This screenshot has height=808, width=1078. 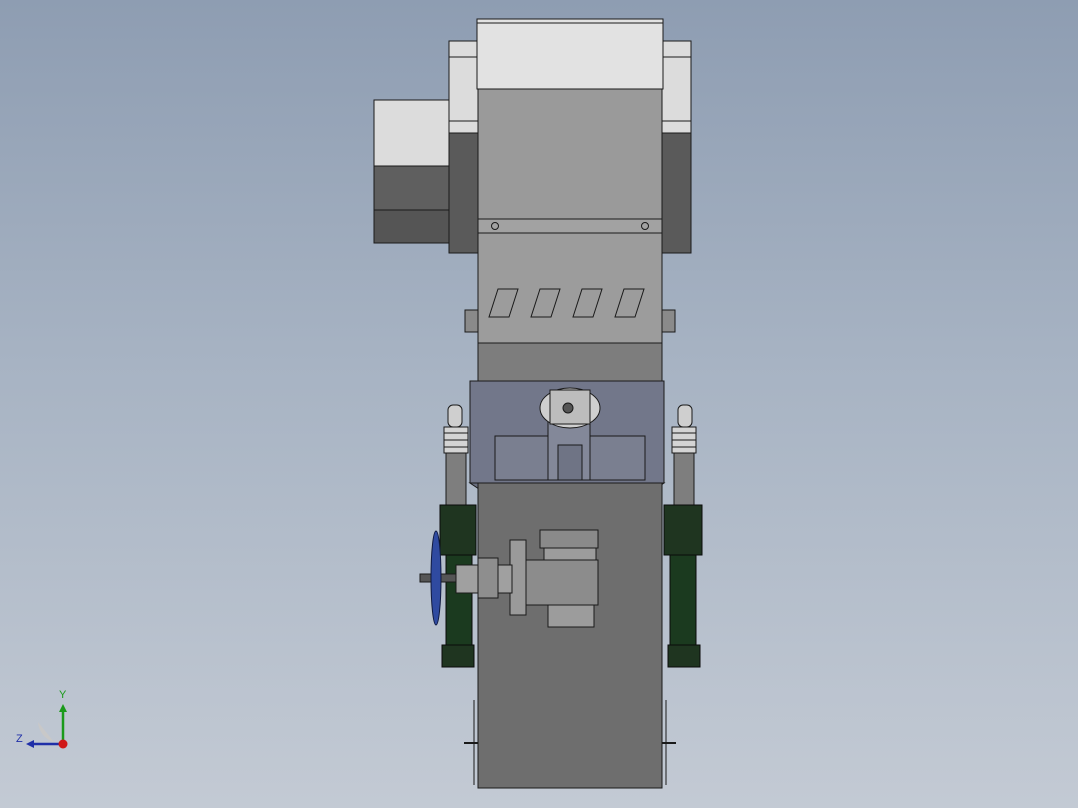 I want to click on y-axis-label: Y, so click(x=63, y=695).